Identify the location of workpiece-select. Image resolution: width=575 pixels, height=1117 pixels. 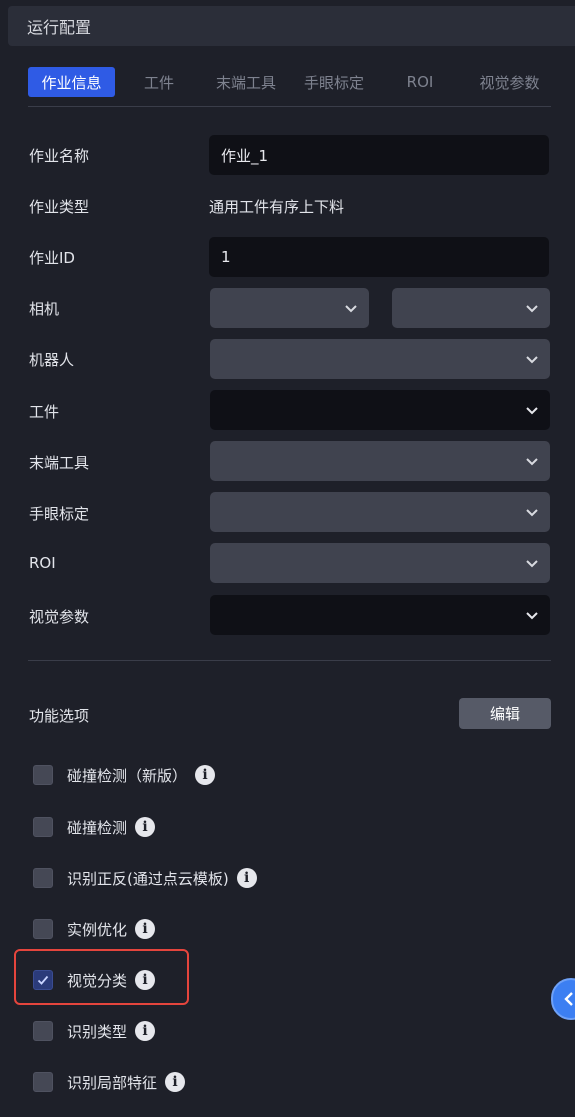
(380, 410).